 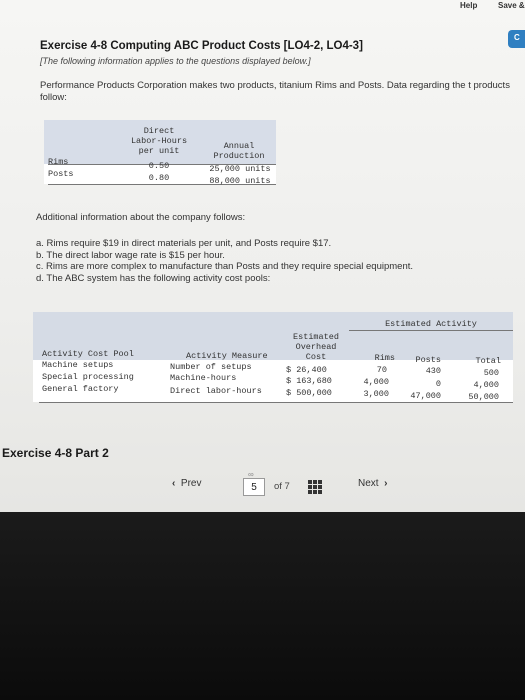 I want to click on col-header-posts: Posts, so click(x=428, y=360).